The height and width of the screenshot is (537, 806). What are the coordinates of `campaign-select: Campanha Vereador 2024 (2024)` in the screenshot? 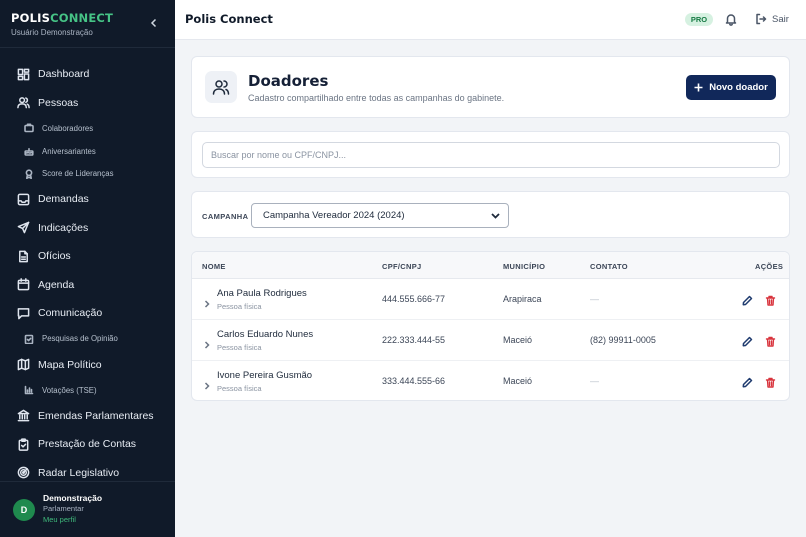 It's located at (380, 215).